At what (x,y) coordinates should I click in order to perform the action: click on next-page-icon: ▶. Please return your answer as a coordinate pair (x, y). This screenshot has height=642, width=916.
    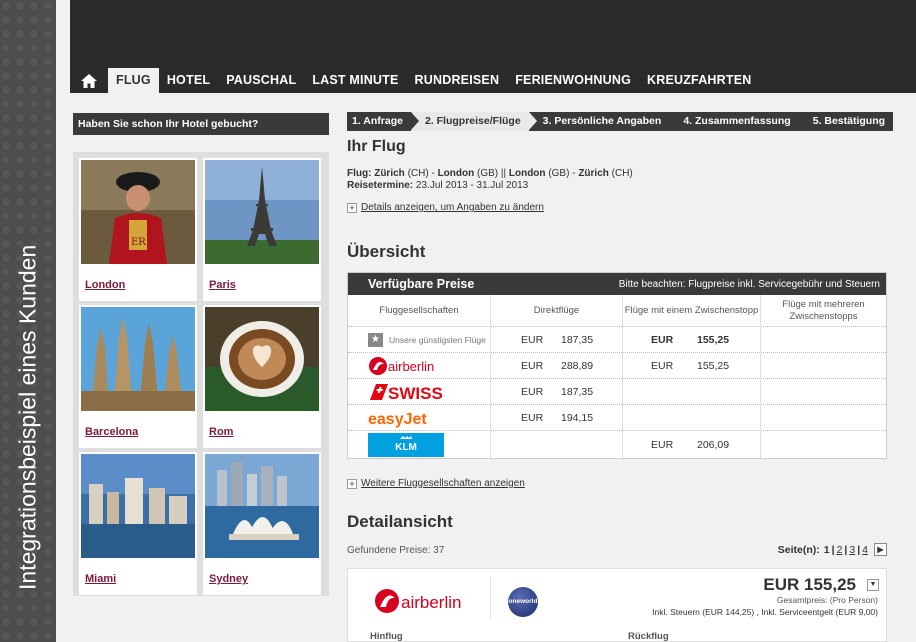
    Looking at the image, I should click on (880, 549).